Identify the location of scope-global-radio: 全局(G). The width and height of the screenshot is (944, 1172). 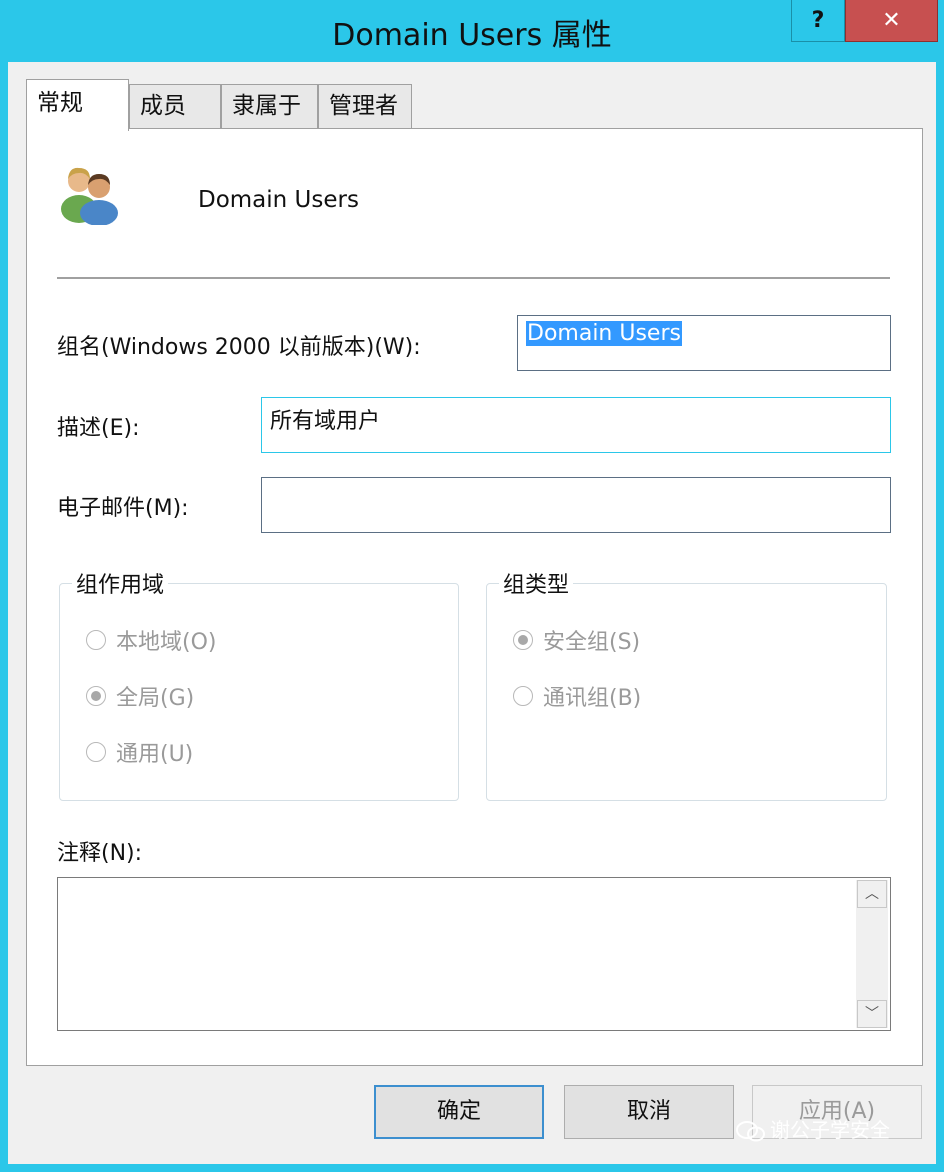
(140, 695).